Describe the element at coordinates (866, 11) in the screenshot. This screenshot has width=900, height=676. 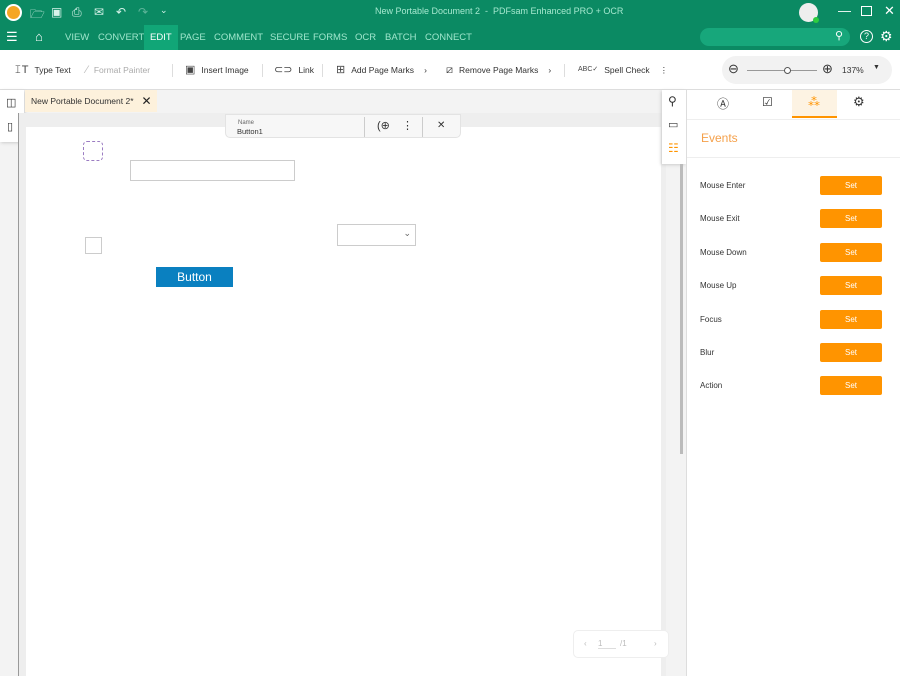
I see `maximize-icon` at that location.